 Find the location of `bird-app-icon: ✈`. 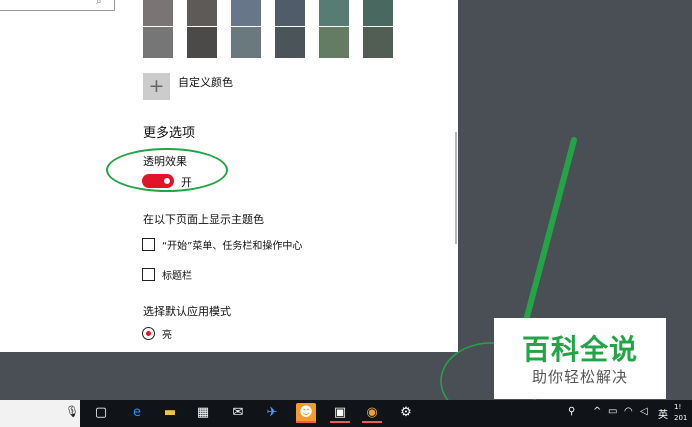

bird-app-icon: ✈ is located at coordinates (272, 413).